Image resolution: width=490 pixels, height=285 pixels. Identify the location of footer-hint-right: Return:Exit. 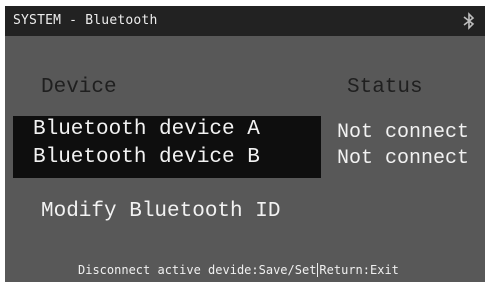
(359, 270).